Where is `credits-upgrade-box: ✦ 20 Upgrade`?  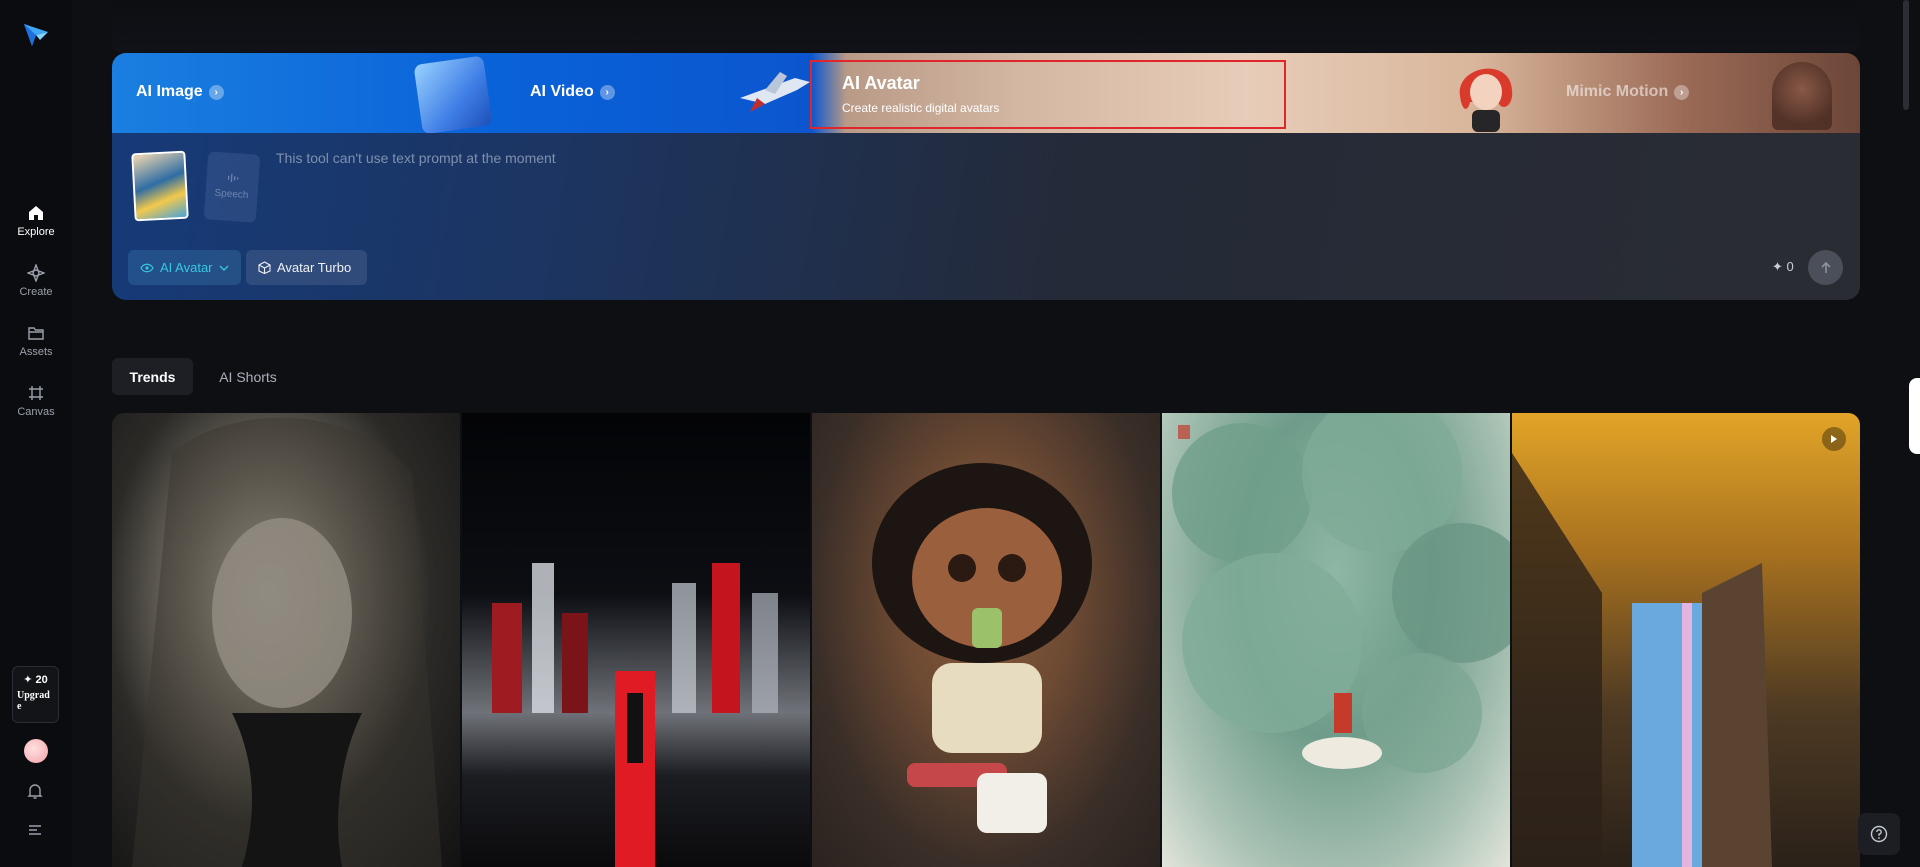
credits-upgrade-box: ✦ 20 Upgrade is located at coordinates (35, 694).